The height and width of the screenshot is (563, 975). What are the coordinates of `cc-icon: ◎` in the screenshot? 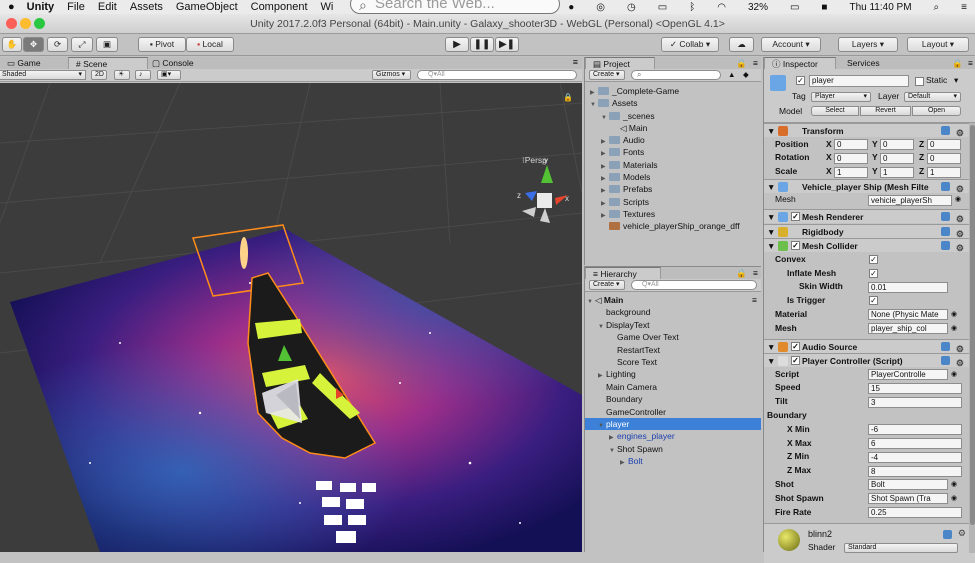 It's located at (600, 7).